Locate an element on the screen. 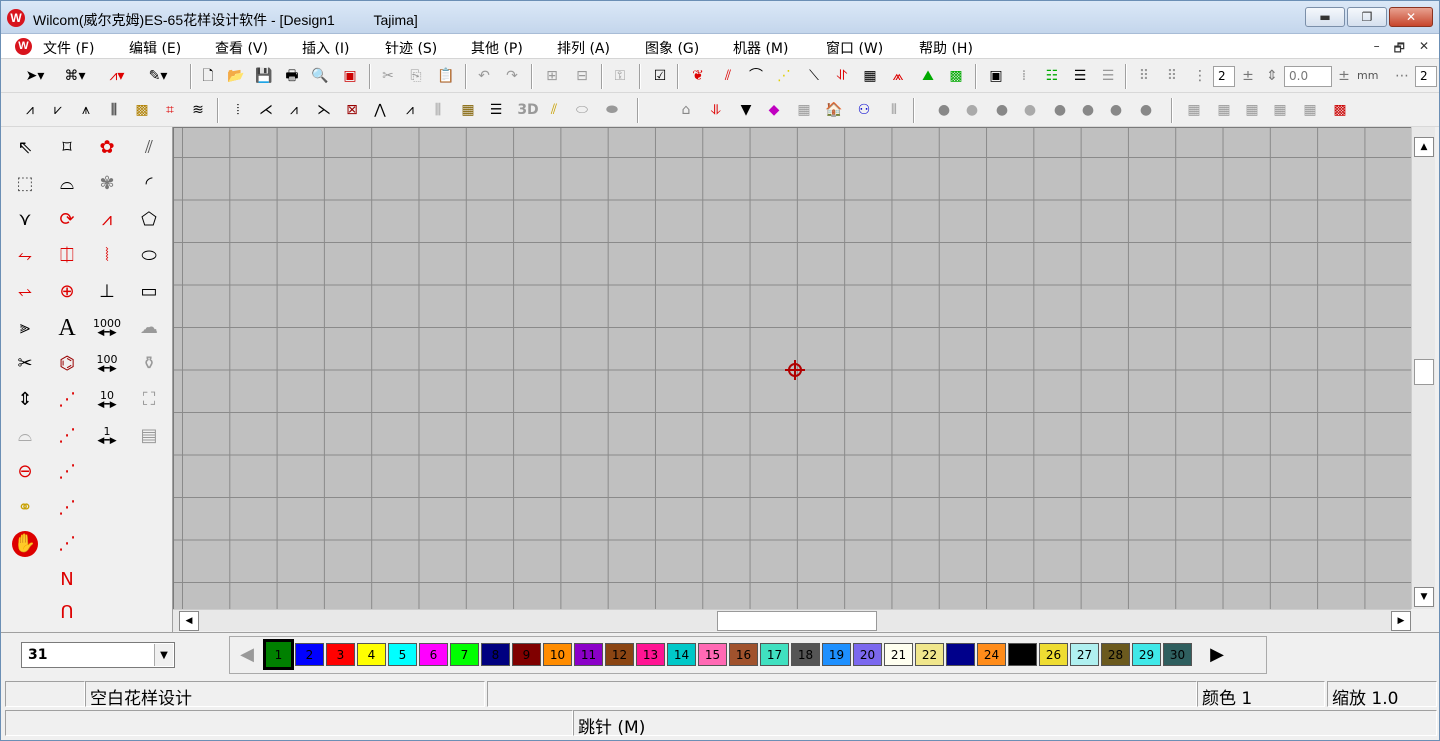  flower-motif-icon: ✿ is located at coordinates (107, 148).